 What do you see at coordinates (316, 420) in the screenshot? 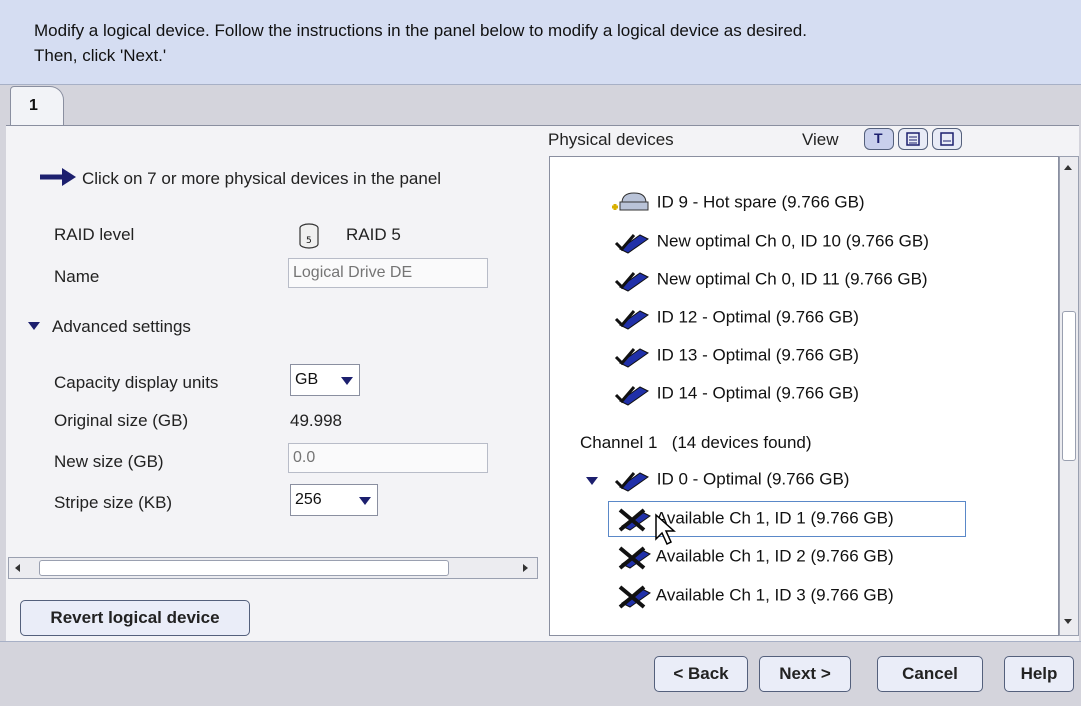
I see `original-size-value: 49.998` at bounding box center [316, 420].